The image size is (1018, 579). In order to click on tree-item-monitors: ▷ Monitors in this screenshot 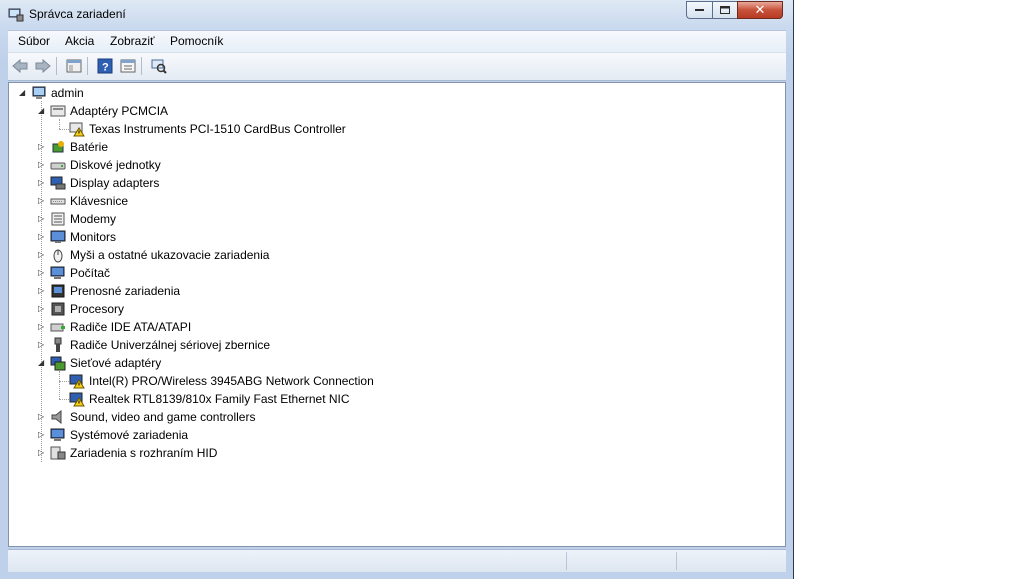, I will do `click(77, 237)`.